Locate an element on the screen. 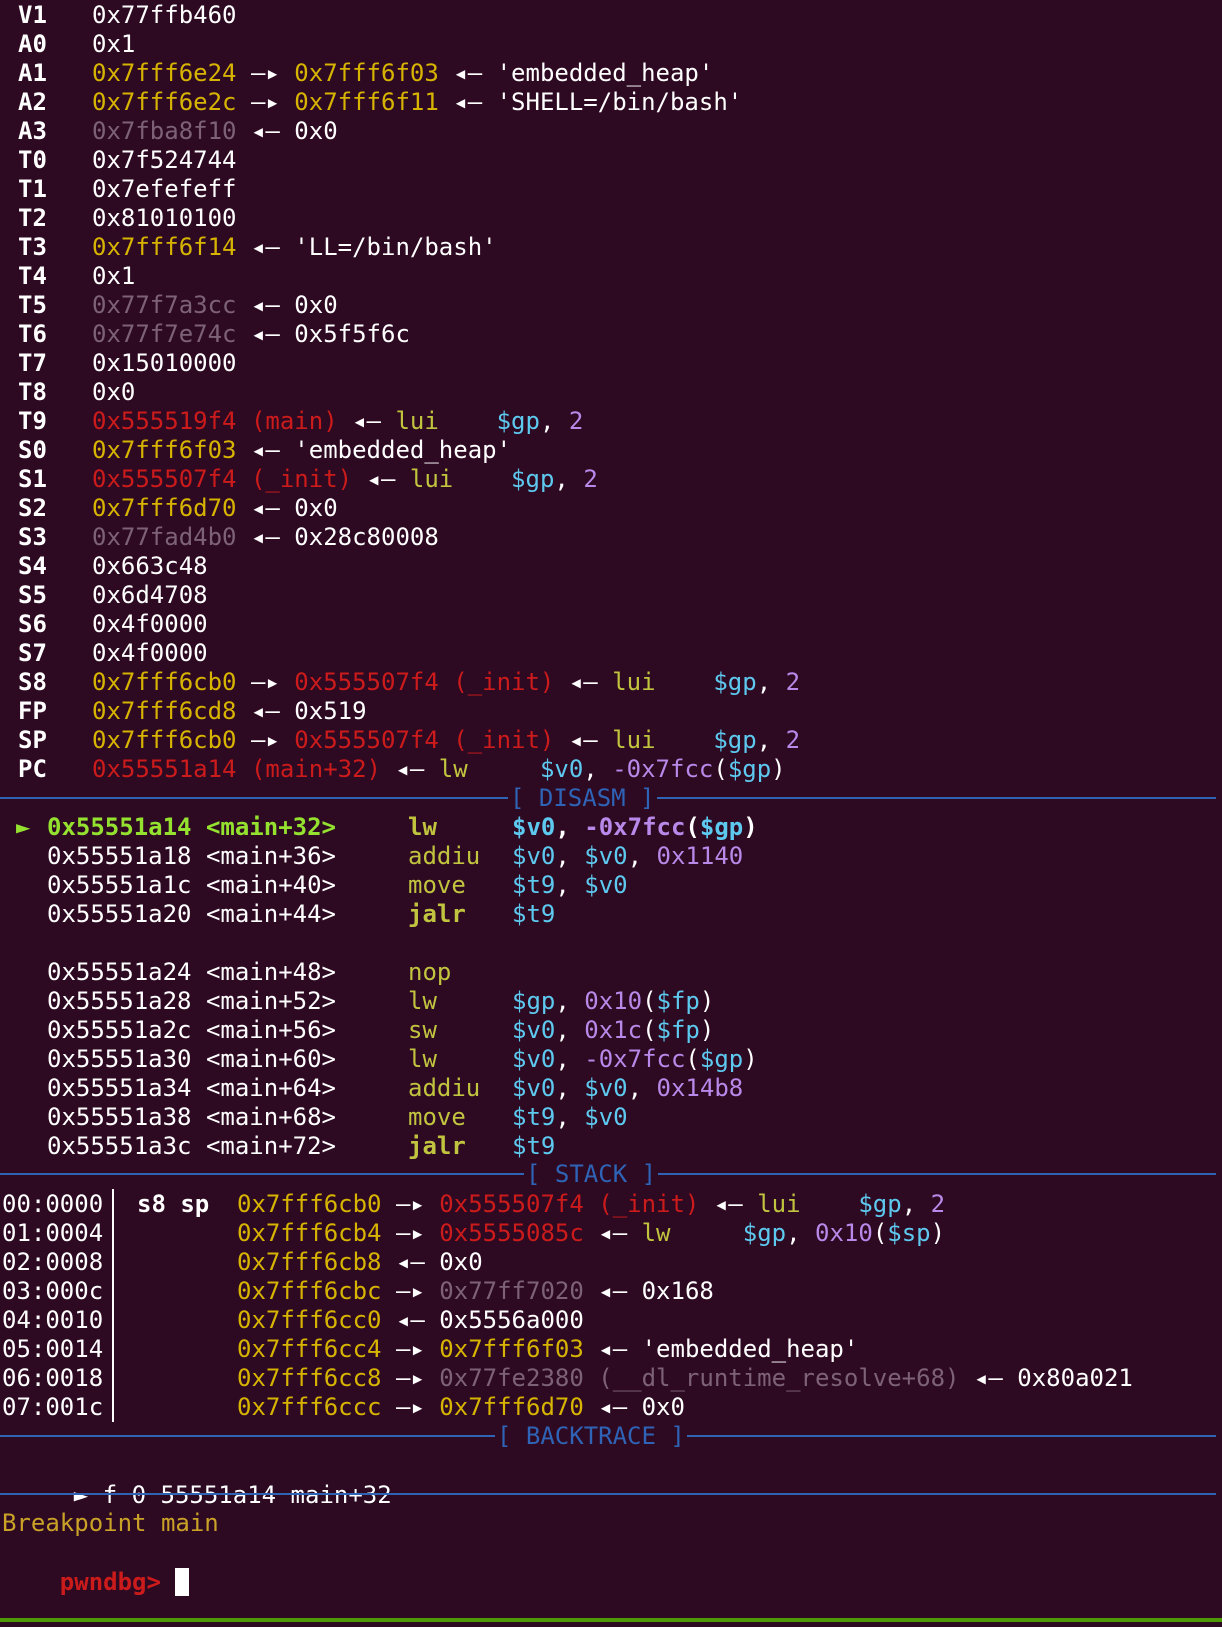 The height and width of the screenshot is (1627, 1222). disasm-row: 0x55551a38 <main+68> move $t9, $v0 is located at coordinates (611, 1117).